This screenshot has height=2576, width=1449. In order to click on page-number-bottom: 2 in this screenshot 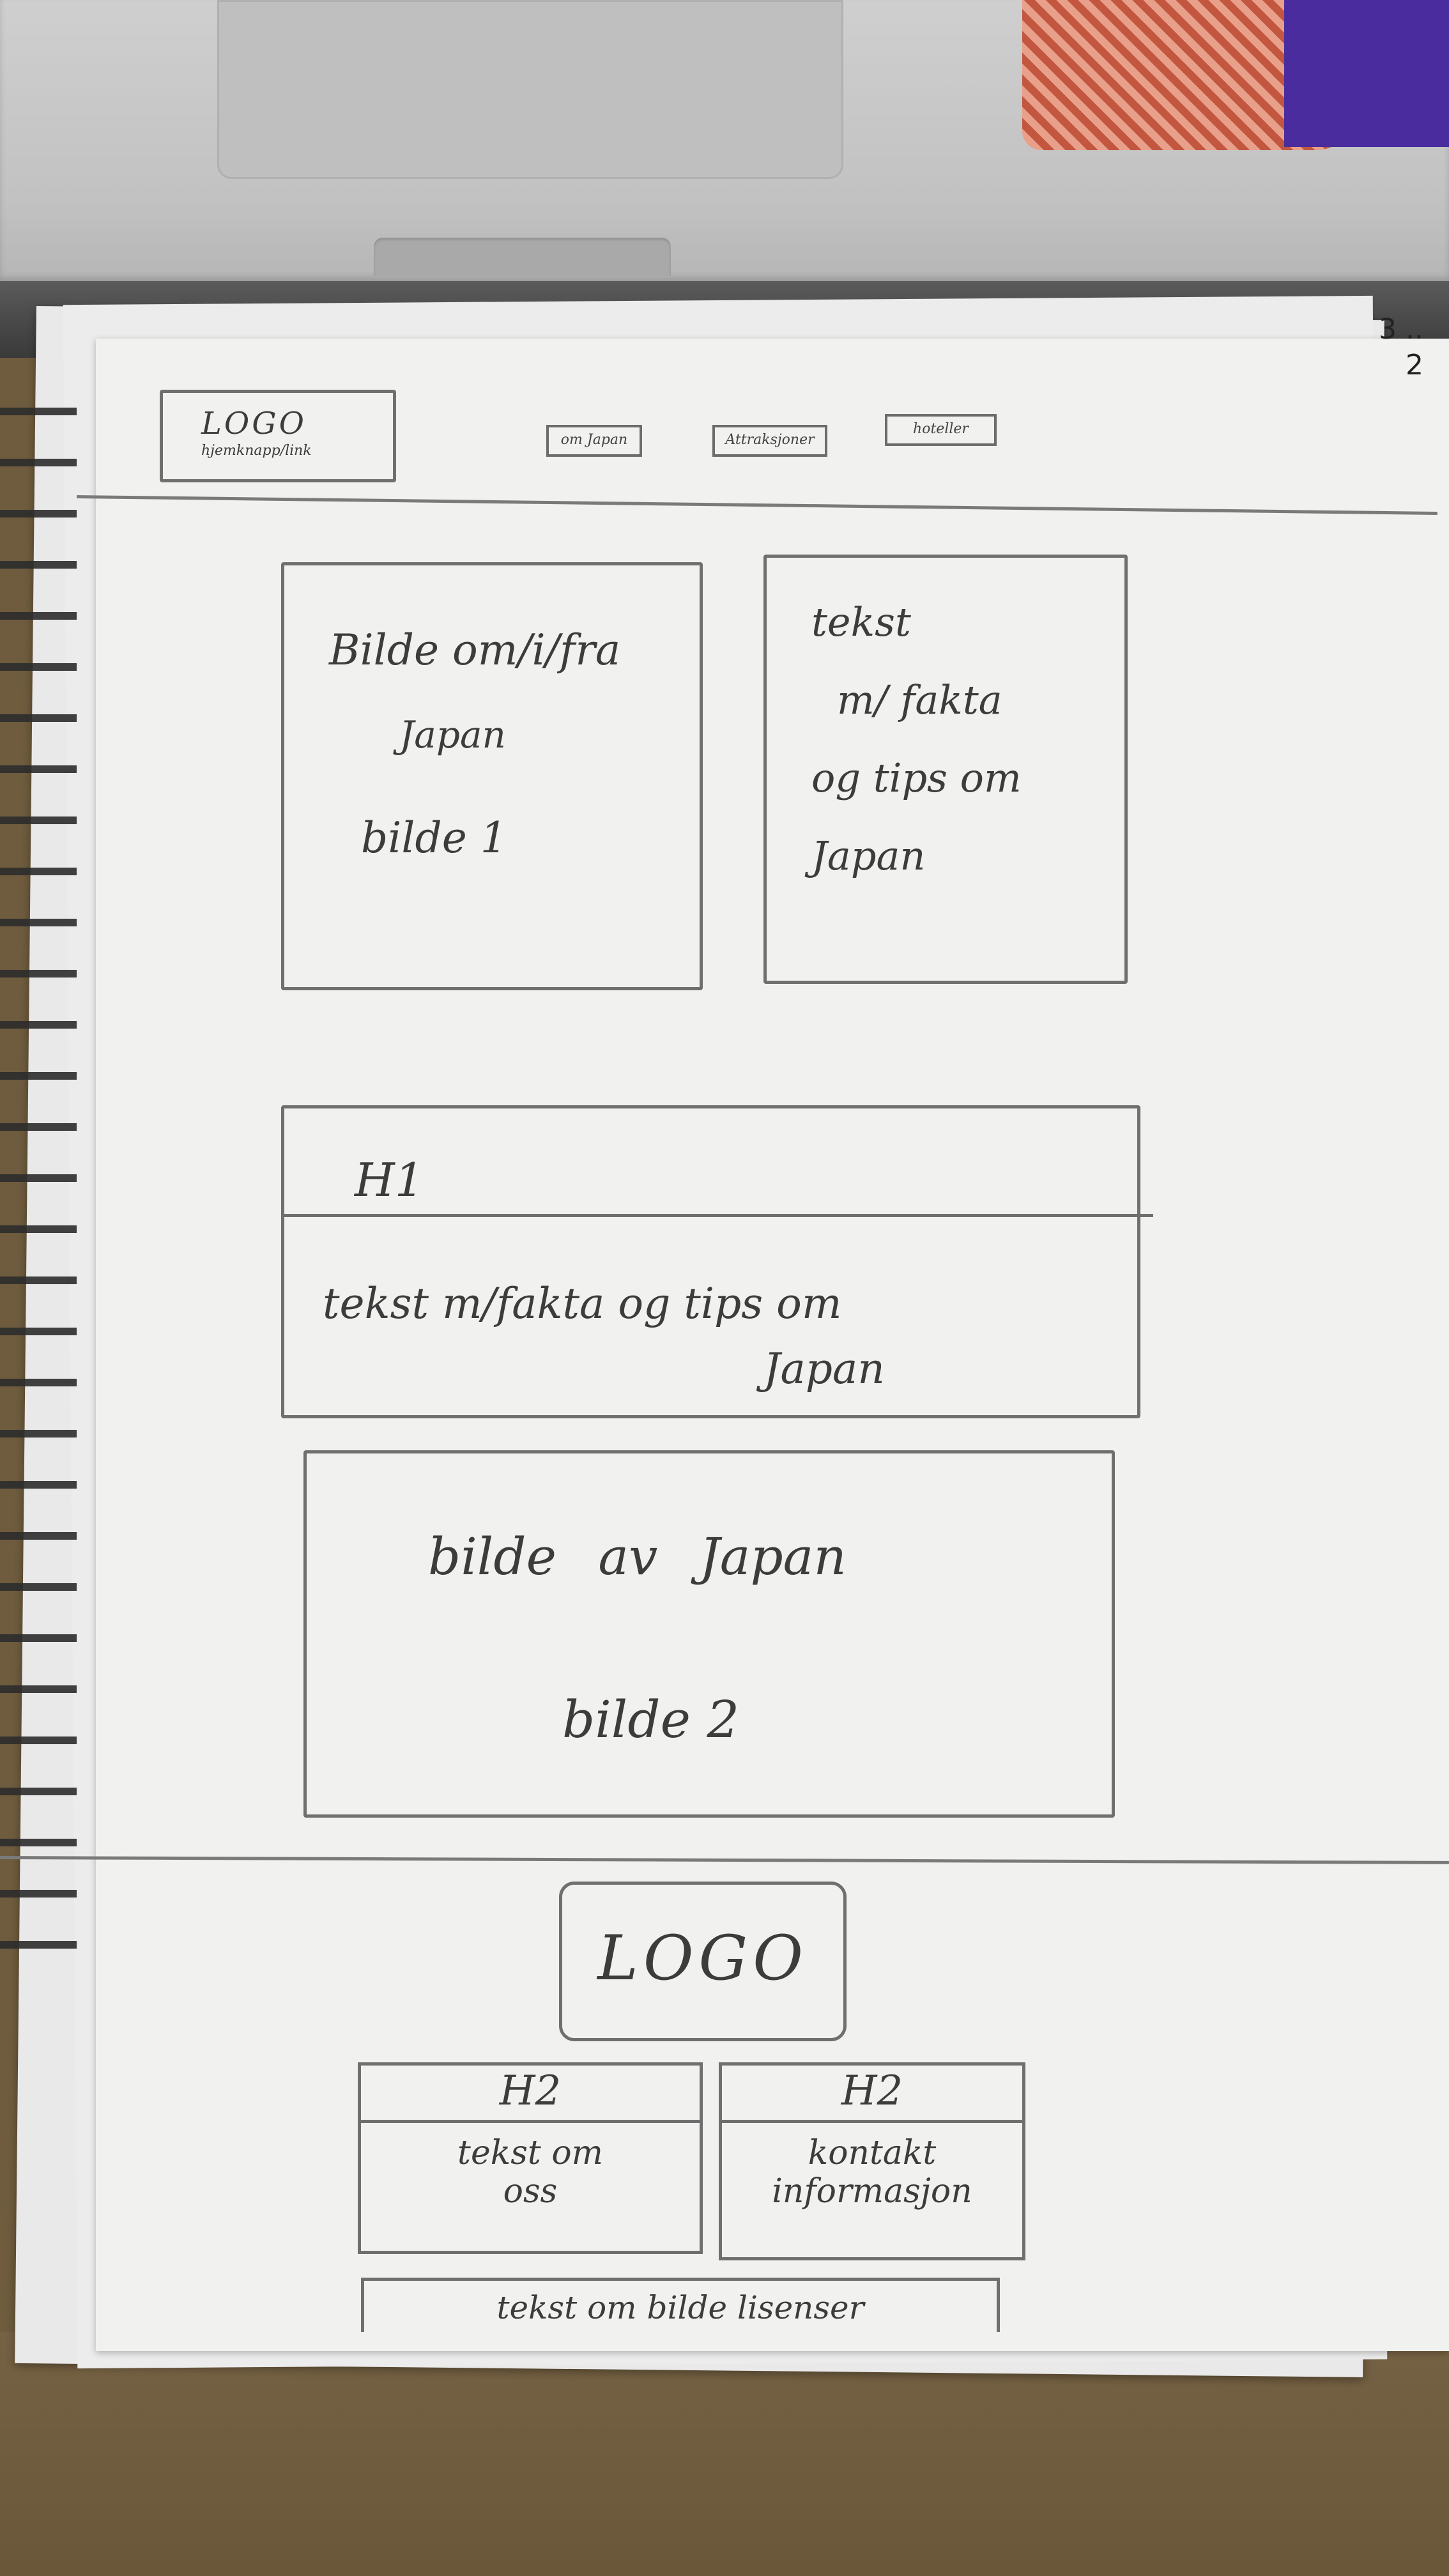, I will do `click(1414, 365)`.